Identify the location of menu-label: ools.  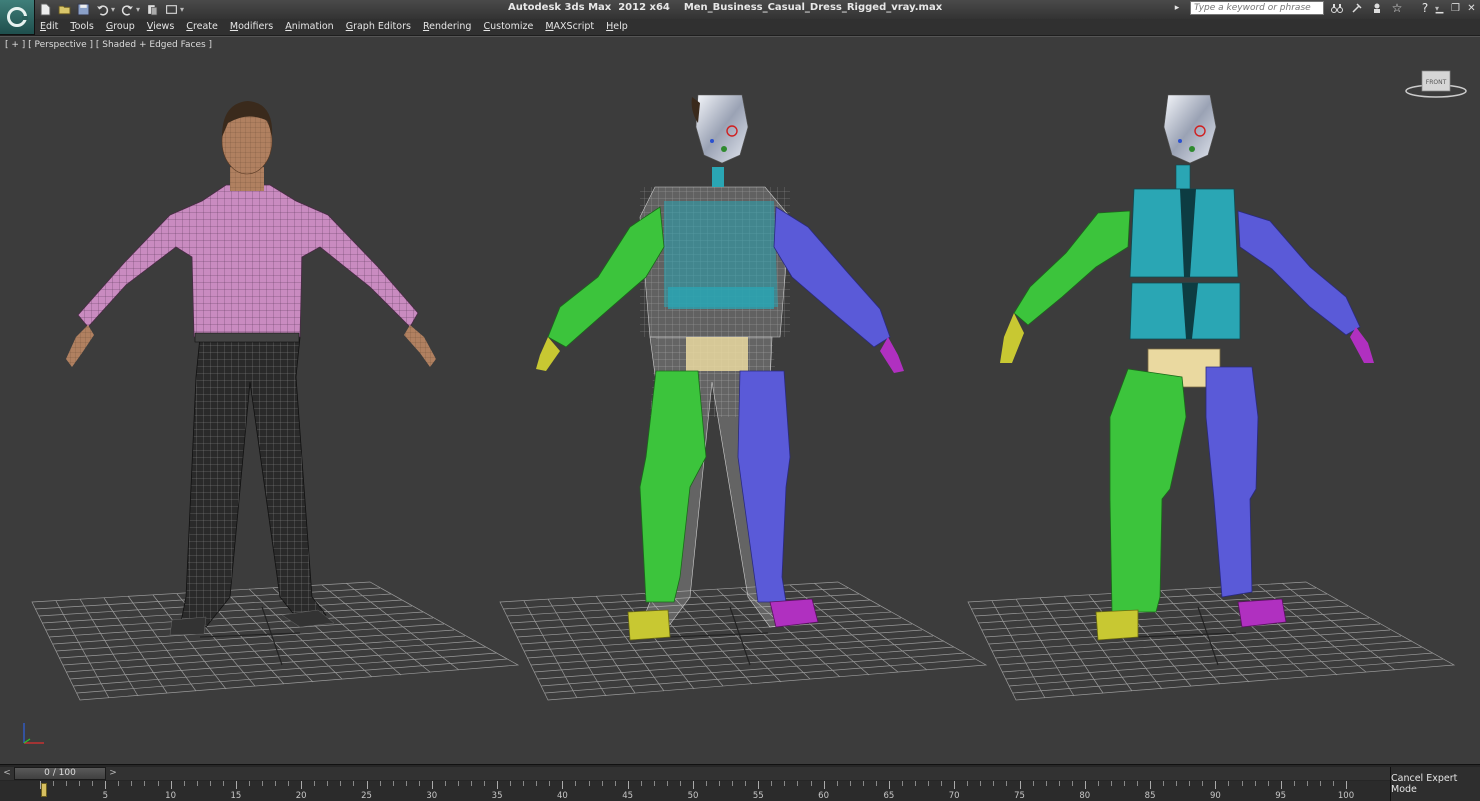
(84, 26).